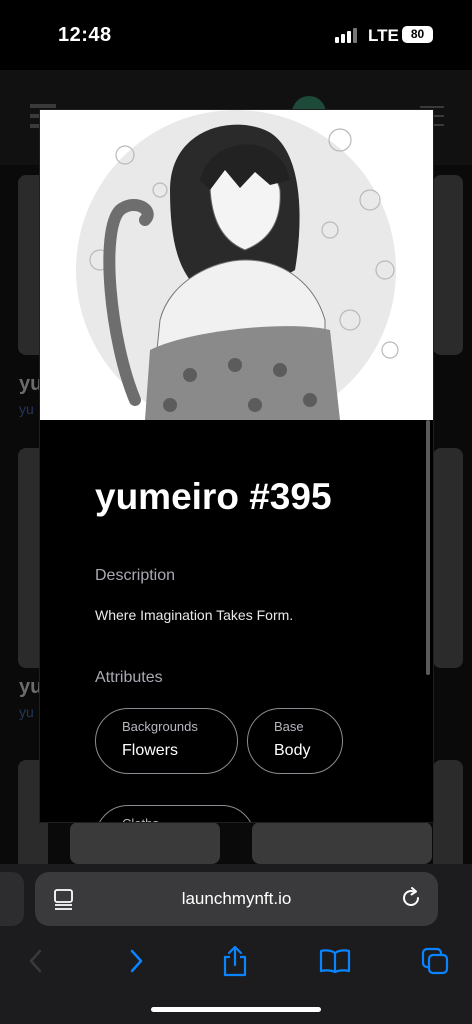 The width and height of the screenshot is (472, 1024). I want to click on forward-button, so click(136, 961).